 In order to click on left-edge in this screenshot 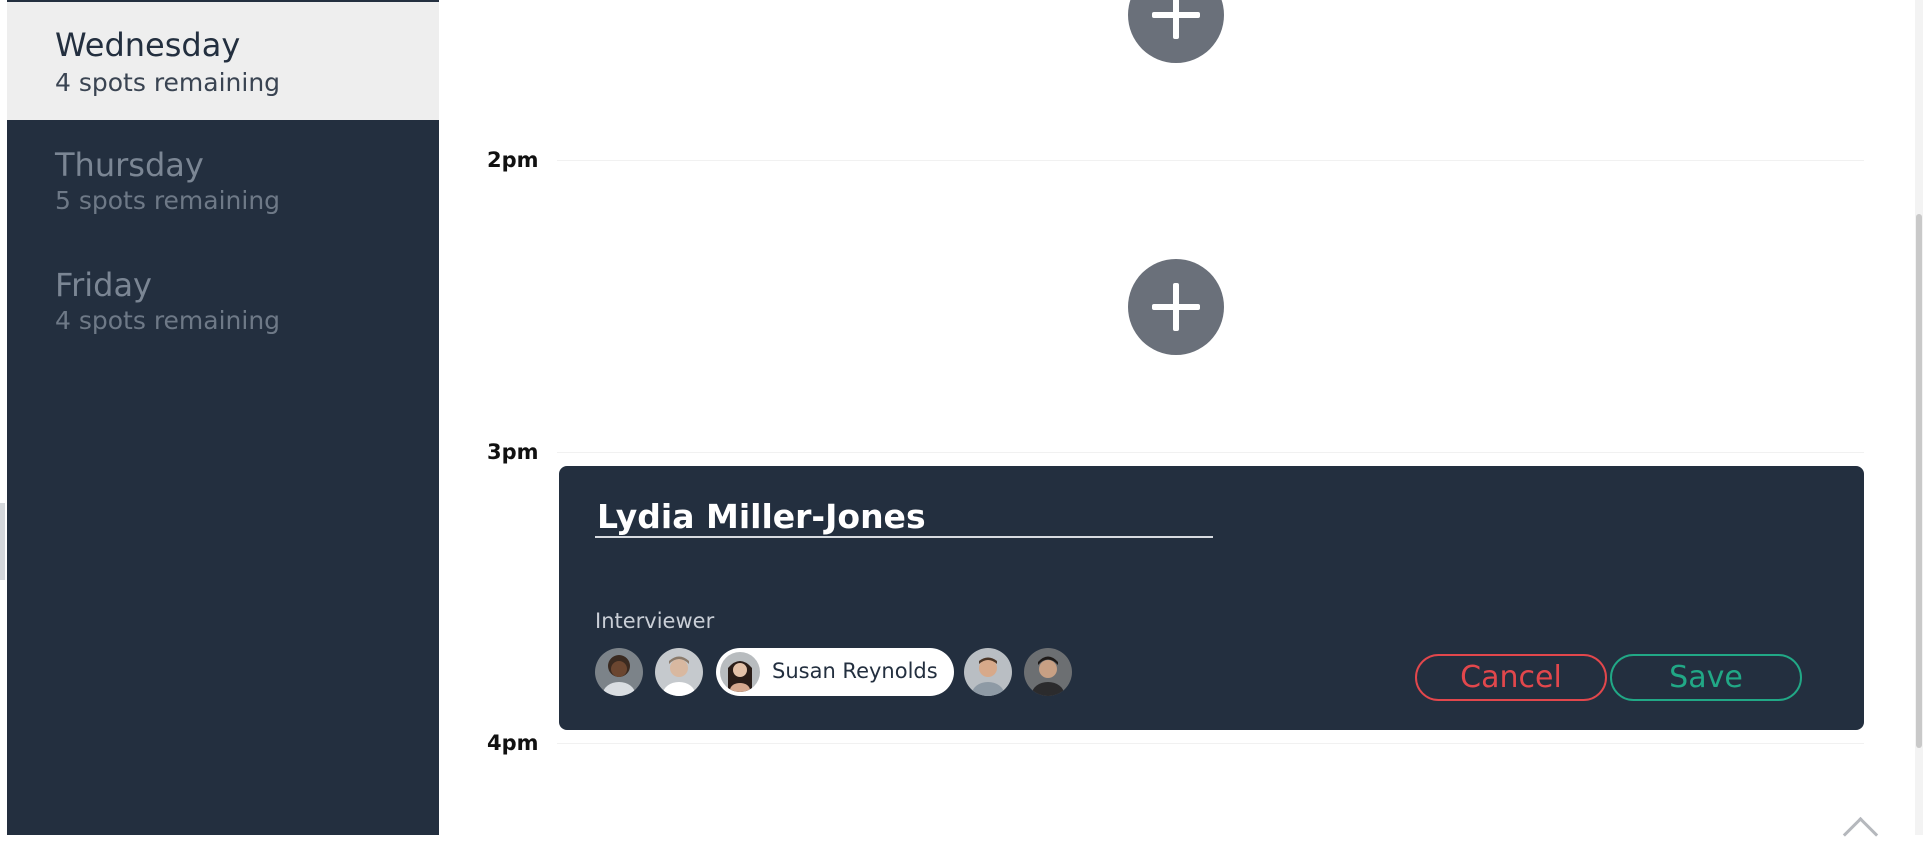, I will do `click(3, 417)`.